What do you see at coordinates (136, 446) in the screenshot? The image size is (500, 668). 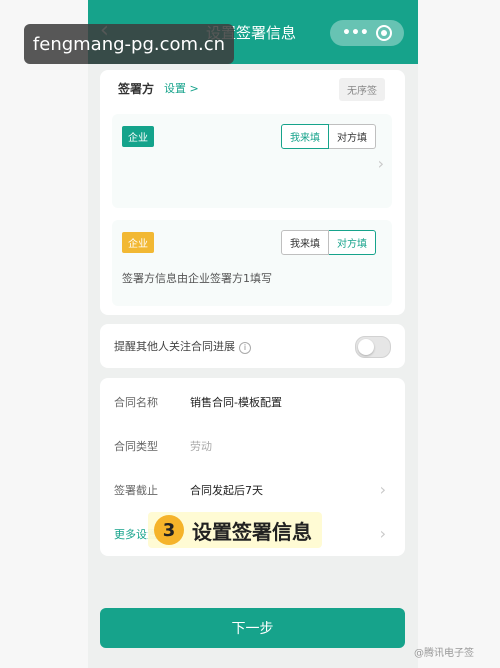 I see `contract-type-label: 合同类型` at bounding box center [136, 446].